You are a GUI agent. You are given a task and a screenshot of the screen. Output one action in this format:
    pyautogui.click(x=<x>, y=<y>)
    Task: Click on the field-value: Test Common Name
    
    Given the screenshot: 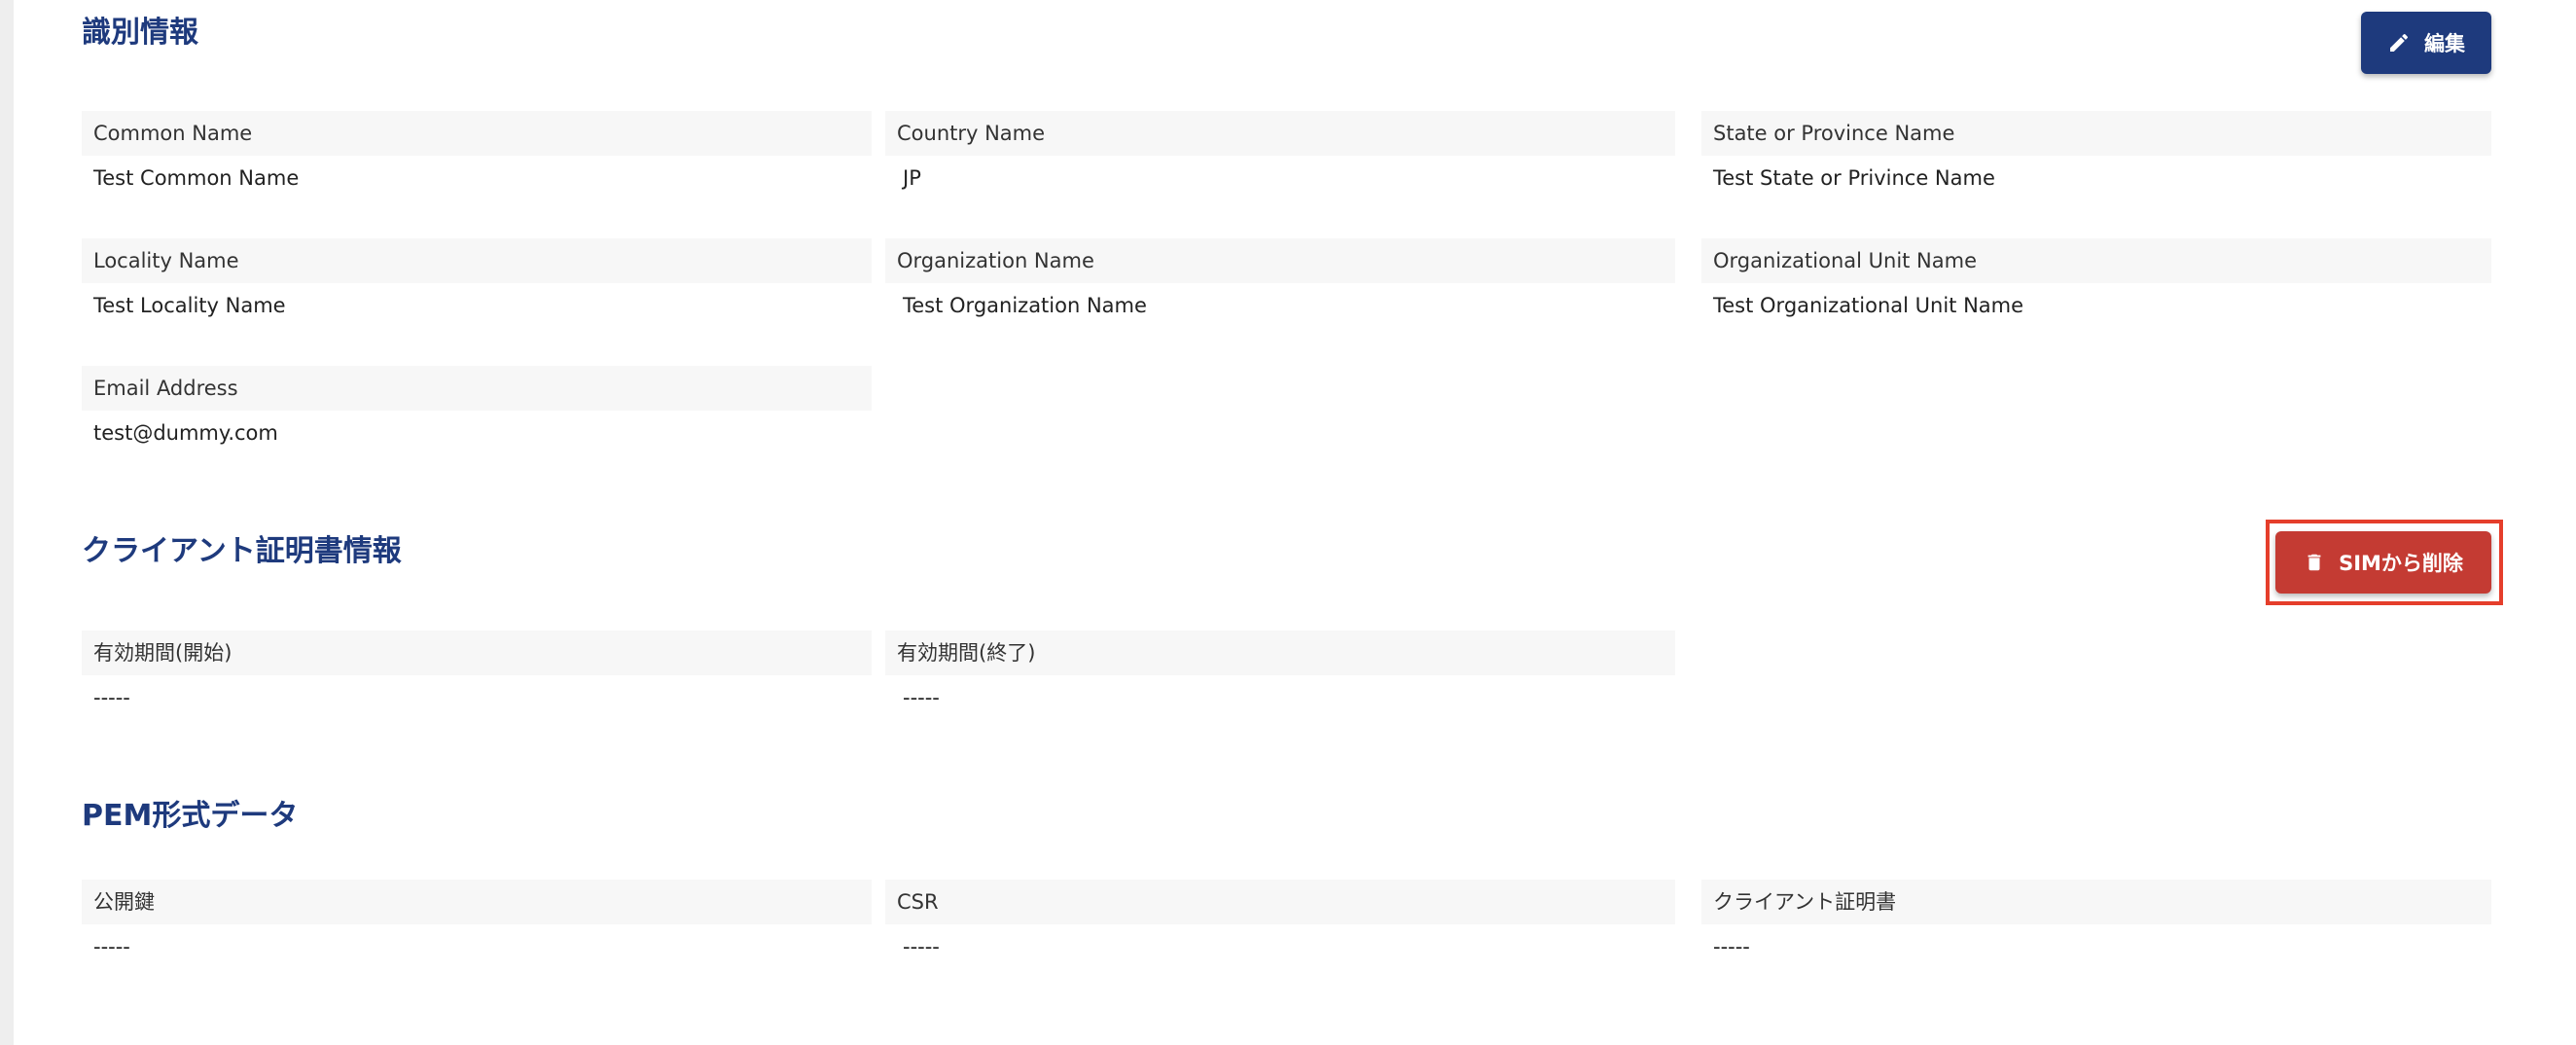 What is the action you would take?
    pyautogui.click(x=196, y=178)
    